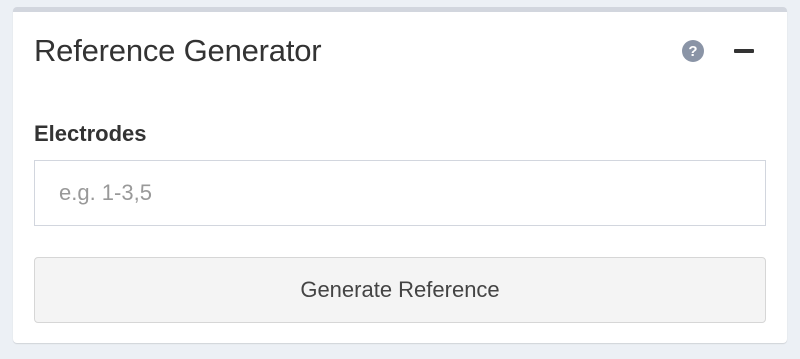  I want to click on electrodes-label: Electrodes, so click(90, 133).